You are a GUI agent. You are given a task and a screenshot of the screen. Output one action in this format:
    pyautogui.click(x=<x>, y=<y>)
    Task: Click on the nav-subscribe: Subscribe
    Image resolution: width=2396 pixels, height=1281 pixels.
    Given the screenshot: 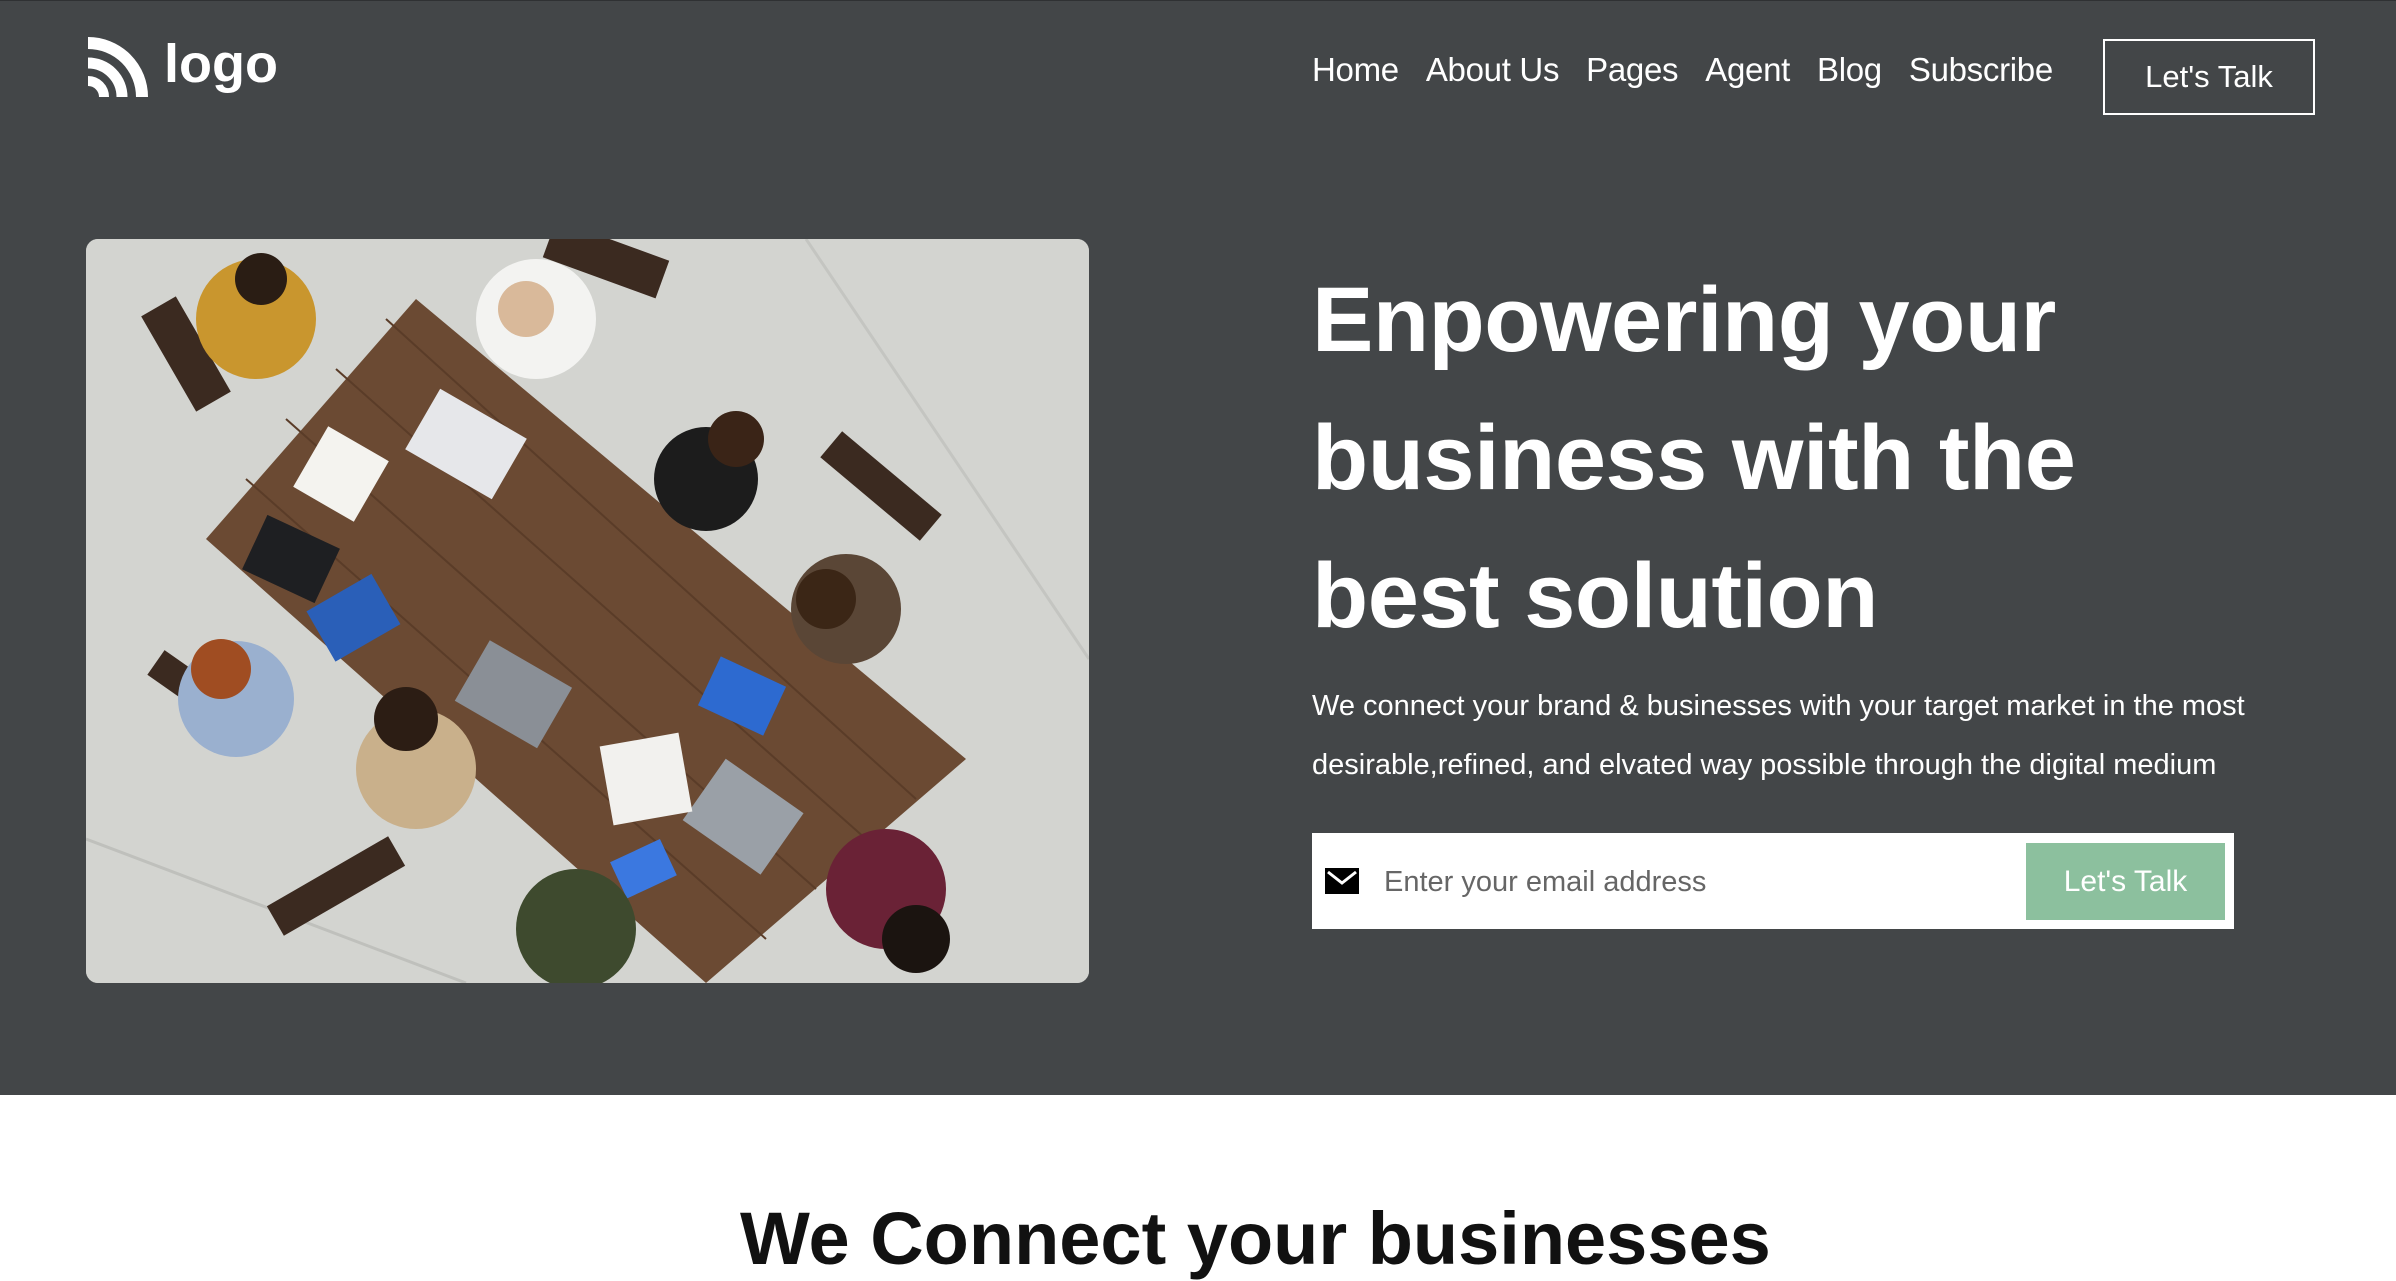 What is the action you would take?
    pyautogui.click(x=1981, y=70)
    